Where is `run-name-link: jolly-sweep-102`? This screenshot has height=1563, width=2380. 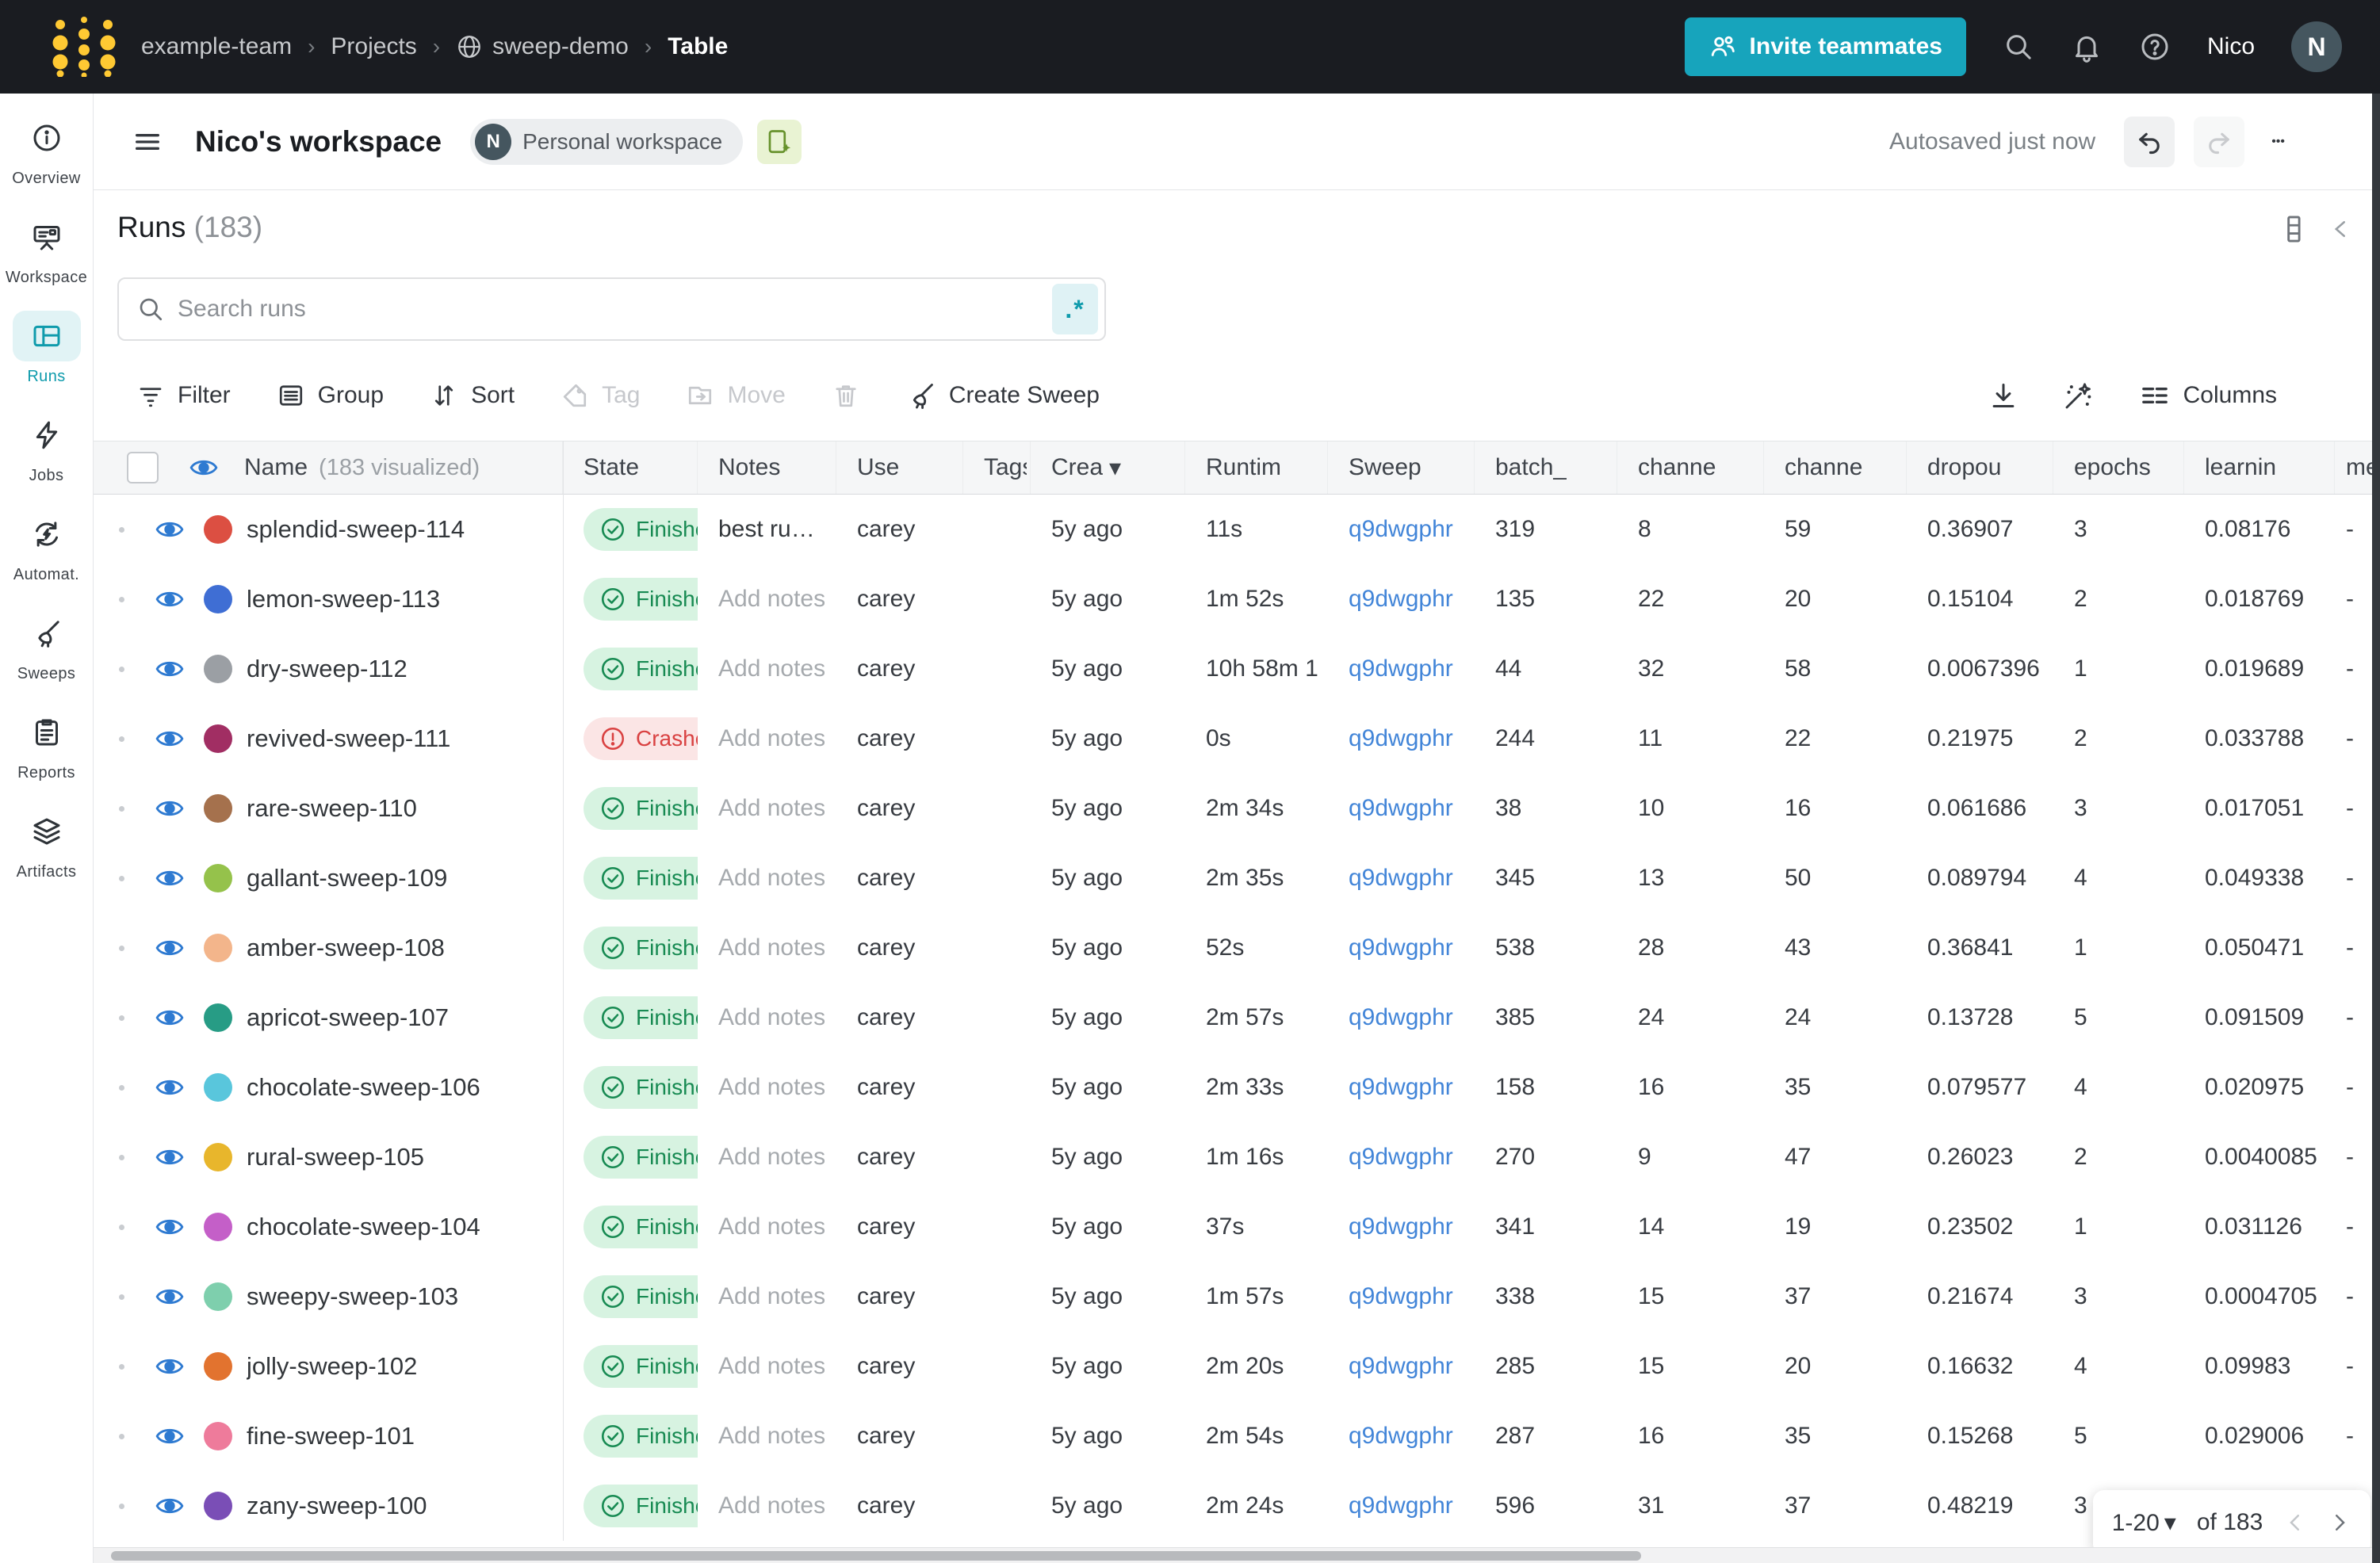
run-name-link: jolly-sweep-102 is located at coordinates (332, 1366).